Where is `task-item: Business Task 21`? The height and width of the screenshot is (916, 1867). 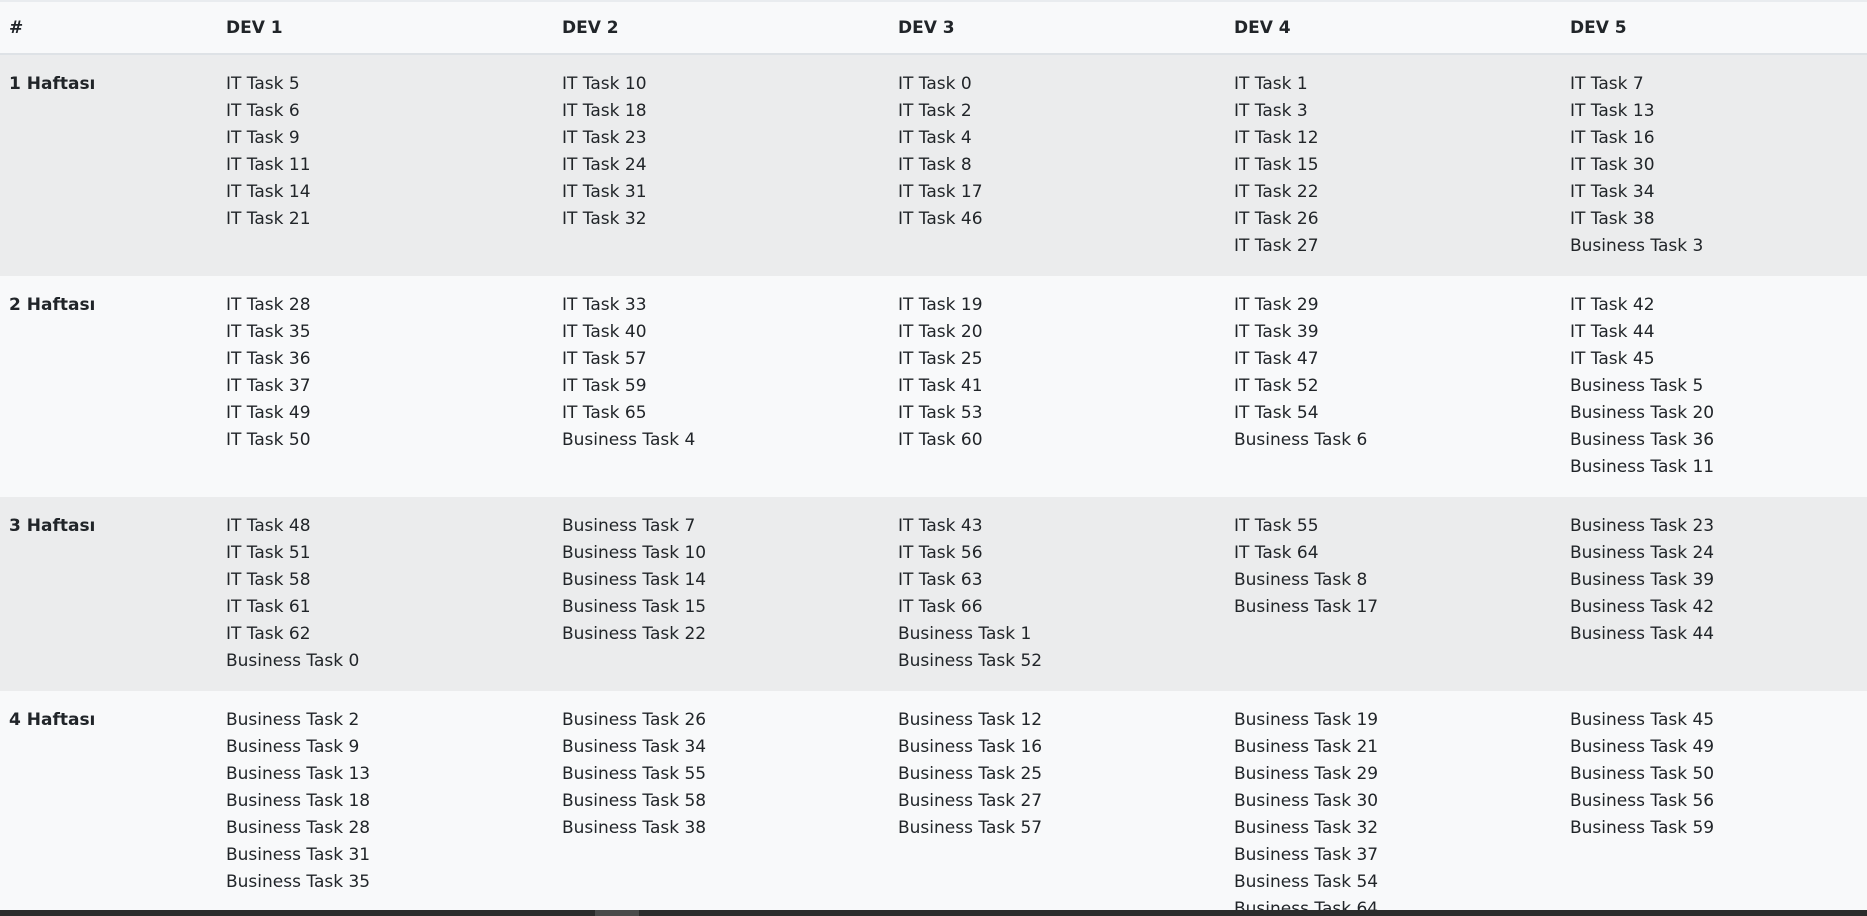
task-item: Business Task 21 is located at coordinates (1306, 747).